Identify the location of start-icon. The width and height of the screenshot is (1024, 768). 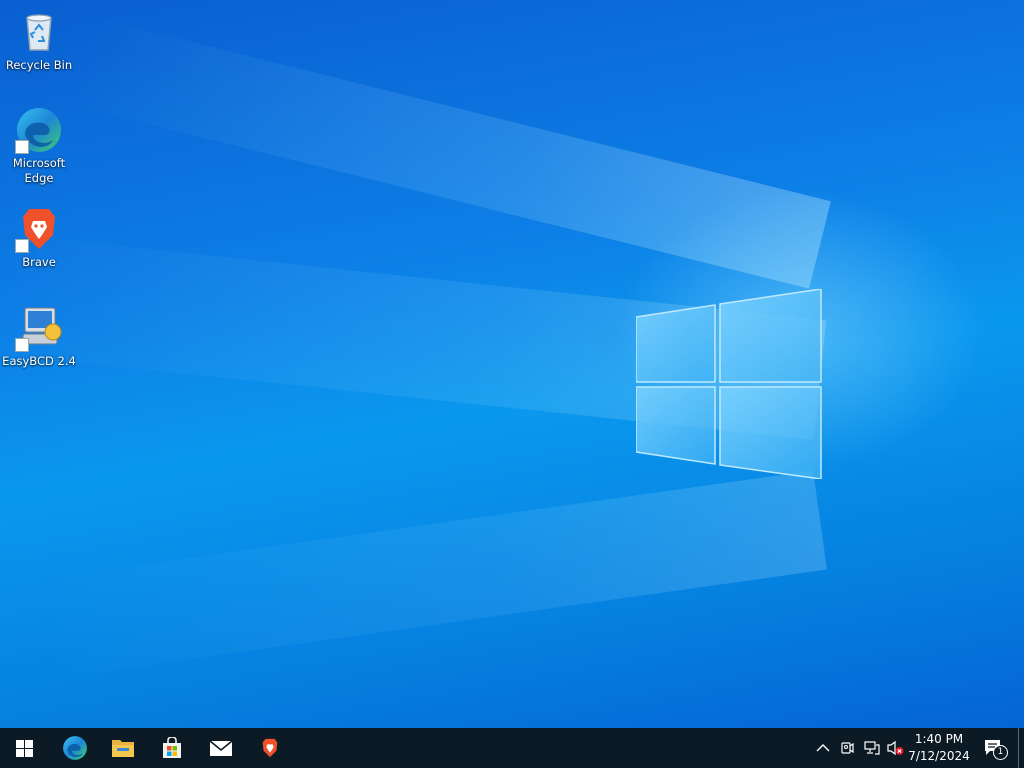
(24, 748).